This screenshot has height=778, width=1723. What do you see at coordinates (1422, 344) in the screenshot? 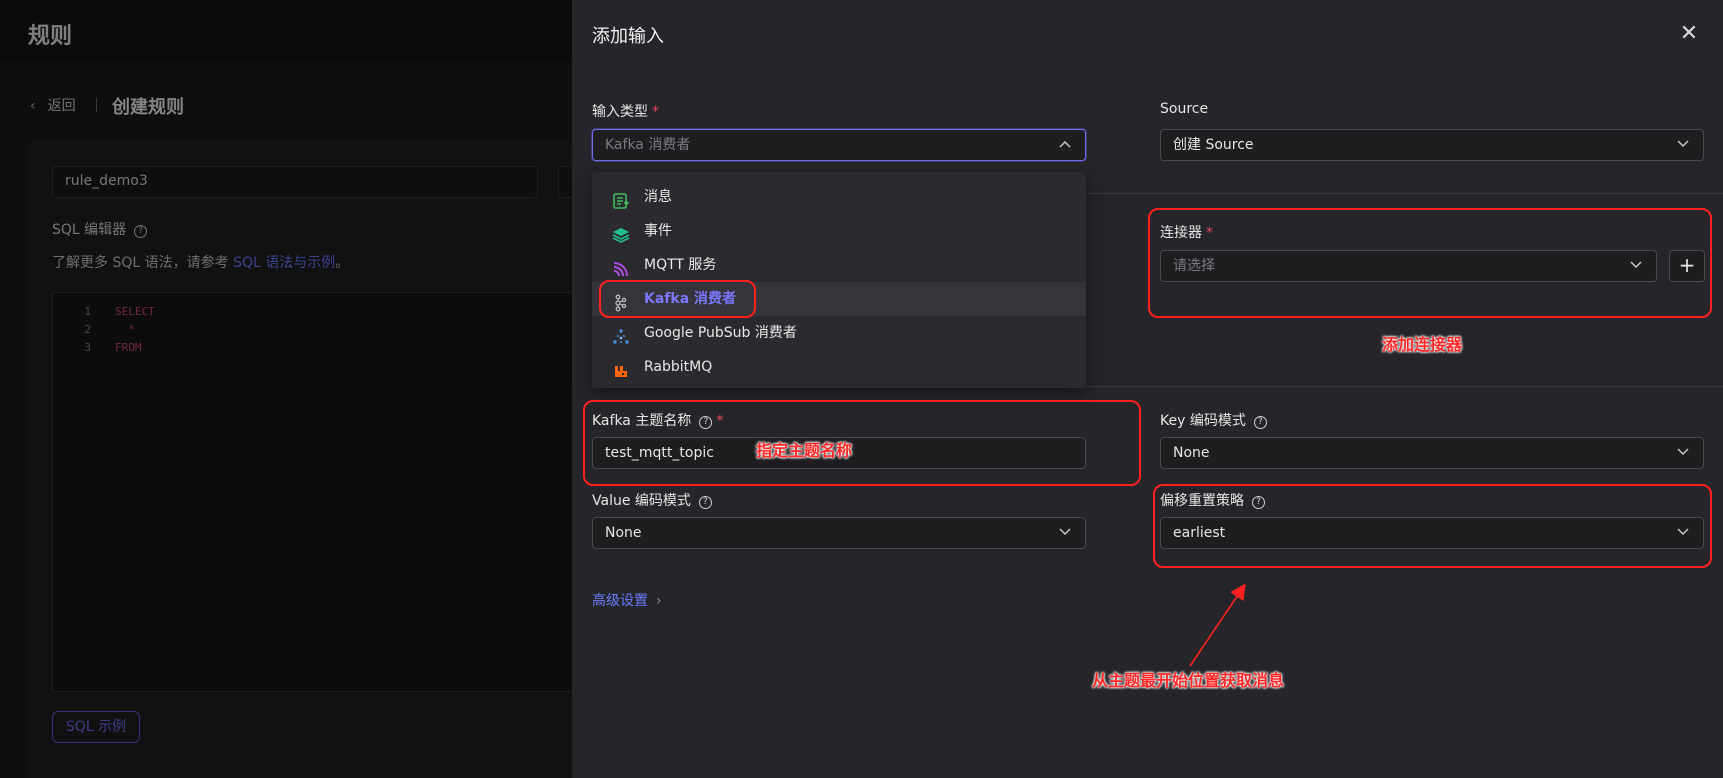
I see `annotation-add-connector: 添加连接器` at bounding box center [1422, 344].